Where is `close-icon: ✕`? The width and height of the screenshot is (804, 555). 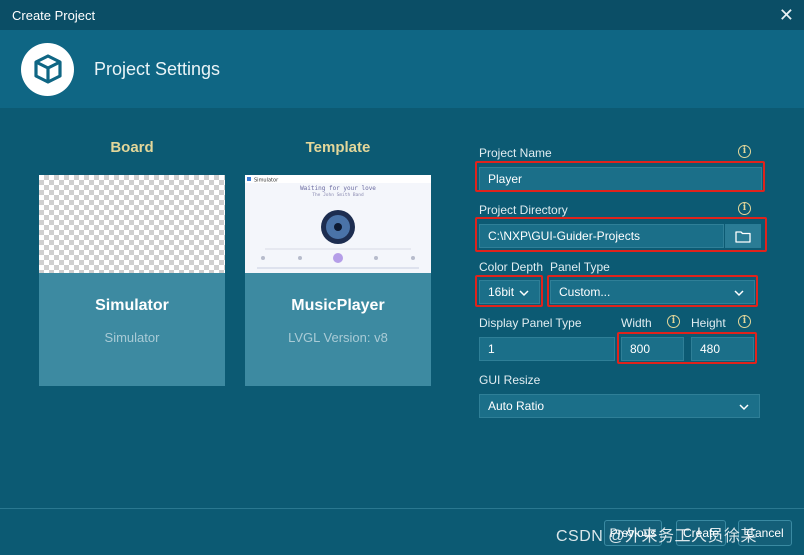 close-icon: ✕ is located at coordinates (786, 15).